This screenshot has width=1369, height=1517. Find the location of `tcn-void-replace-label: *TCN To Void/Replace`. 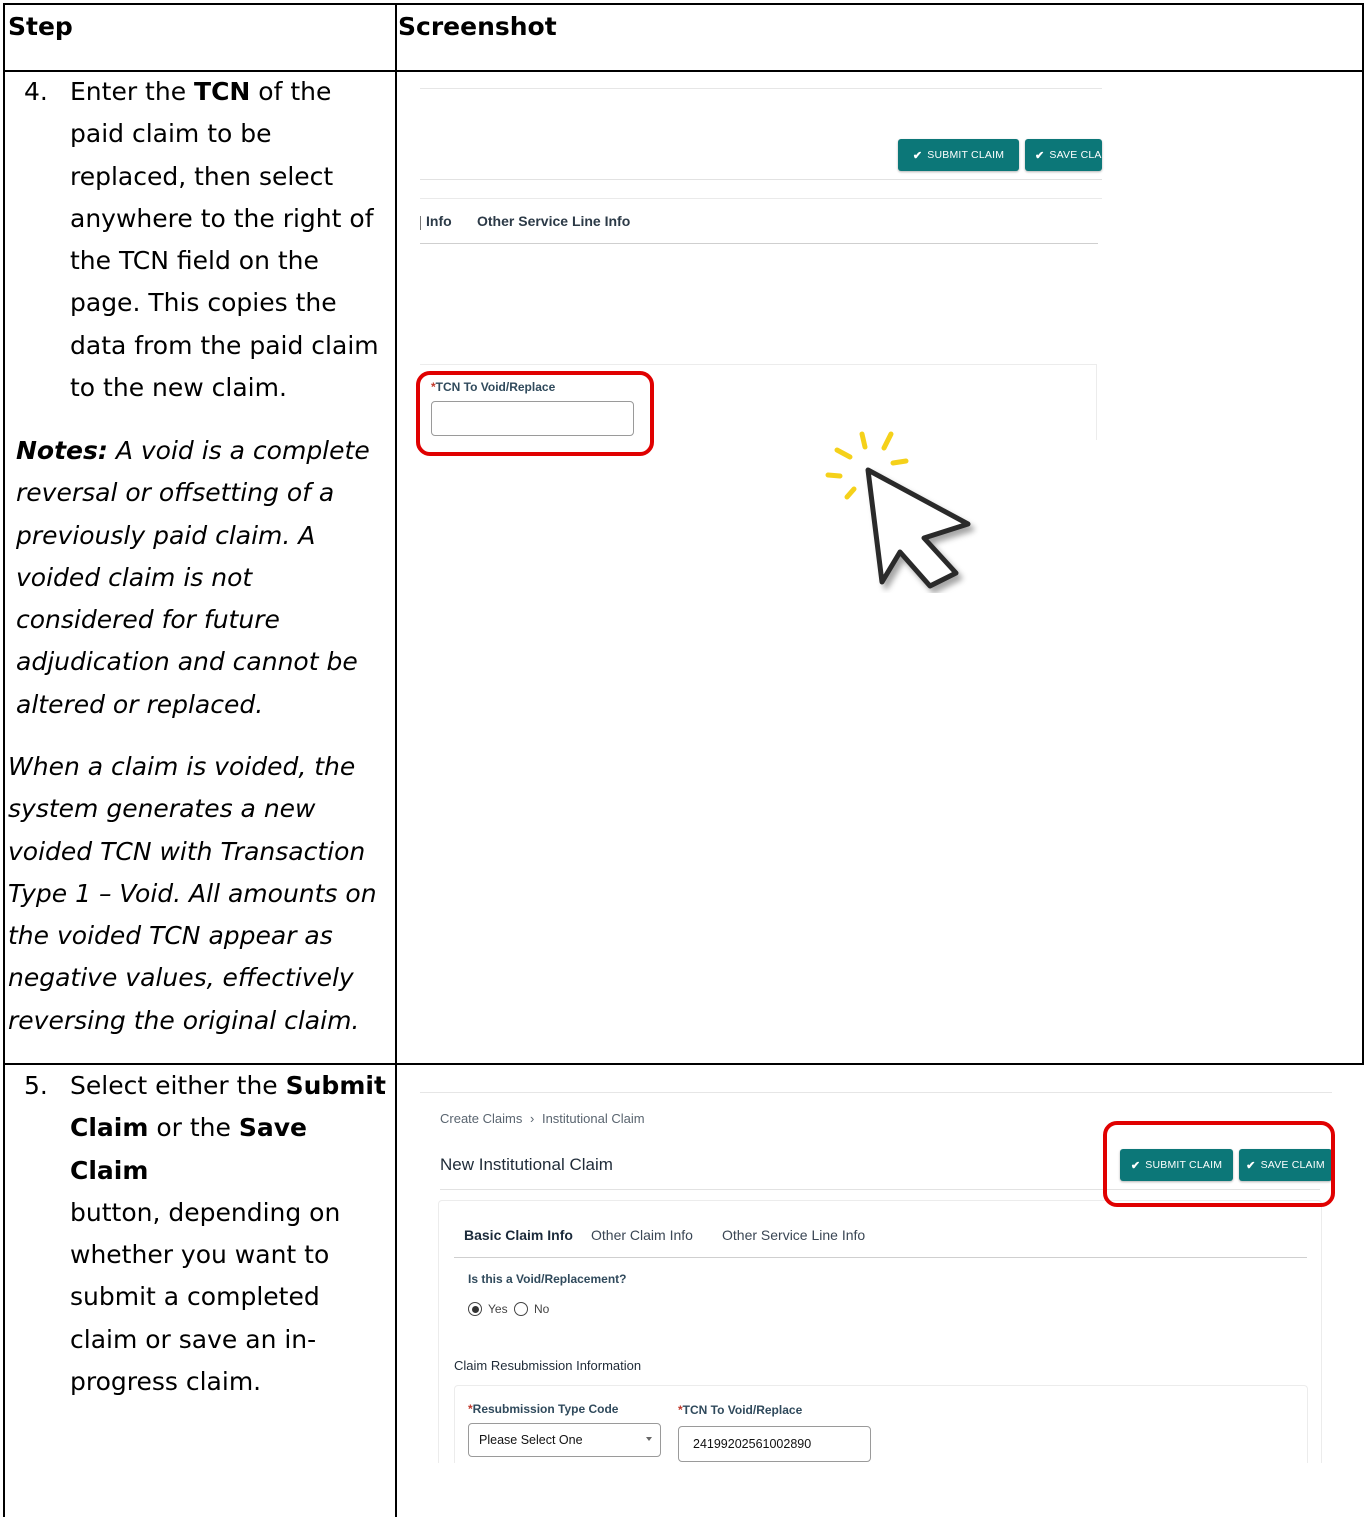

tcn-void-replace-label: *TCN To Void/Replace is located at coordinates (740, 1410).